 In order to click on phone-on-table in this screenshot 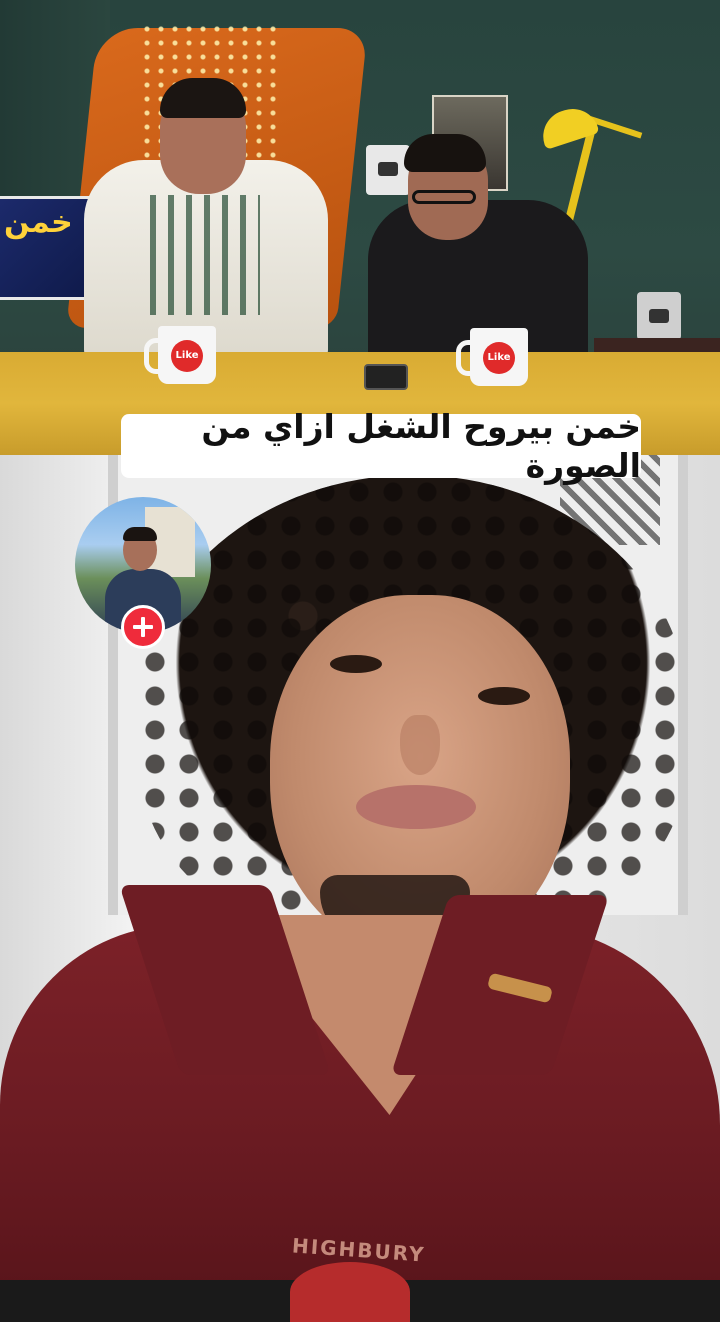, I will do `click(386, 377)`.